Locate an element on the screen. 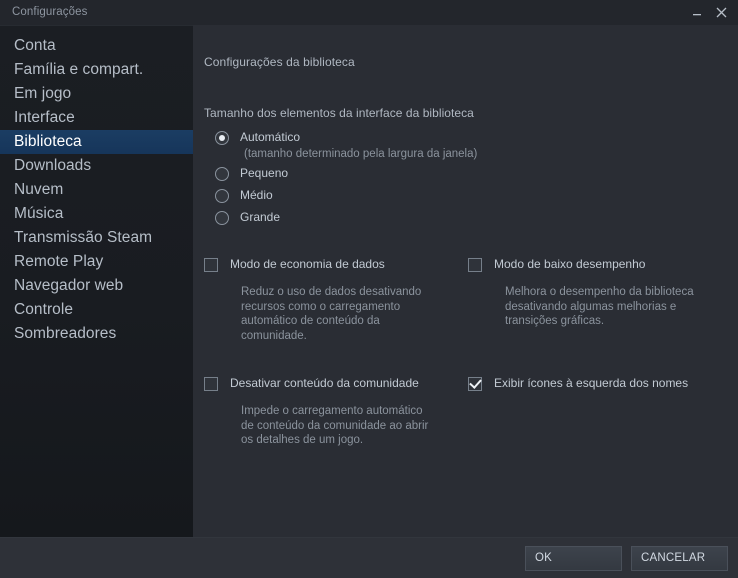 This screenshot has width=738, height=578. sidebar-item-conta: Conta is located at coordinates (96, 46).